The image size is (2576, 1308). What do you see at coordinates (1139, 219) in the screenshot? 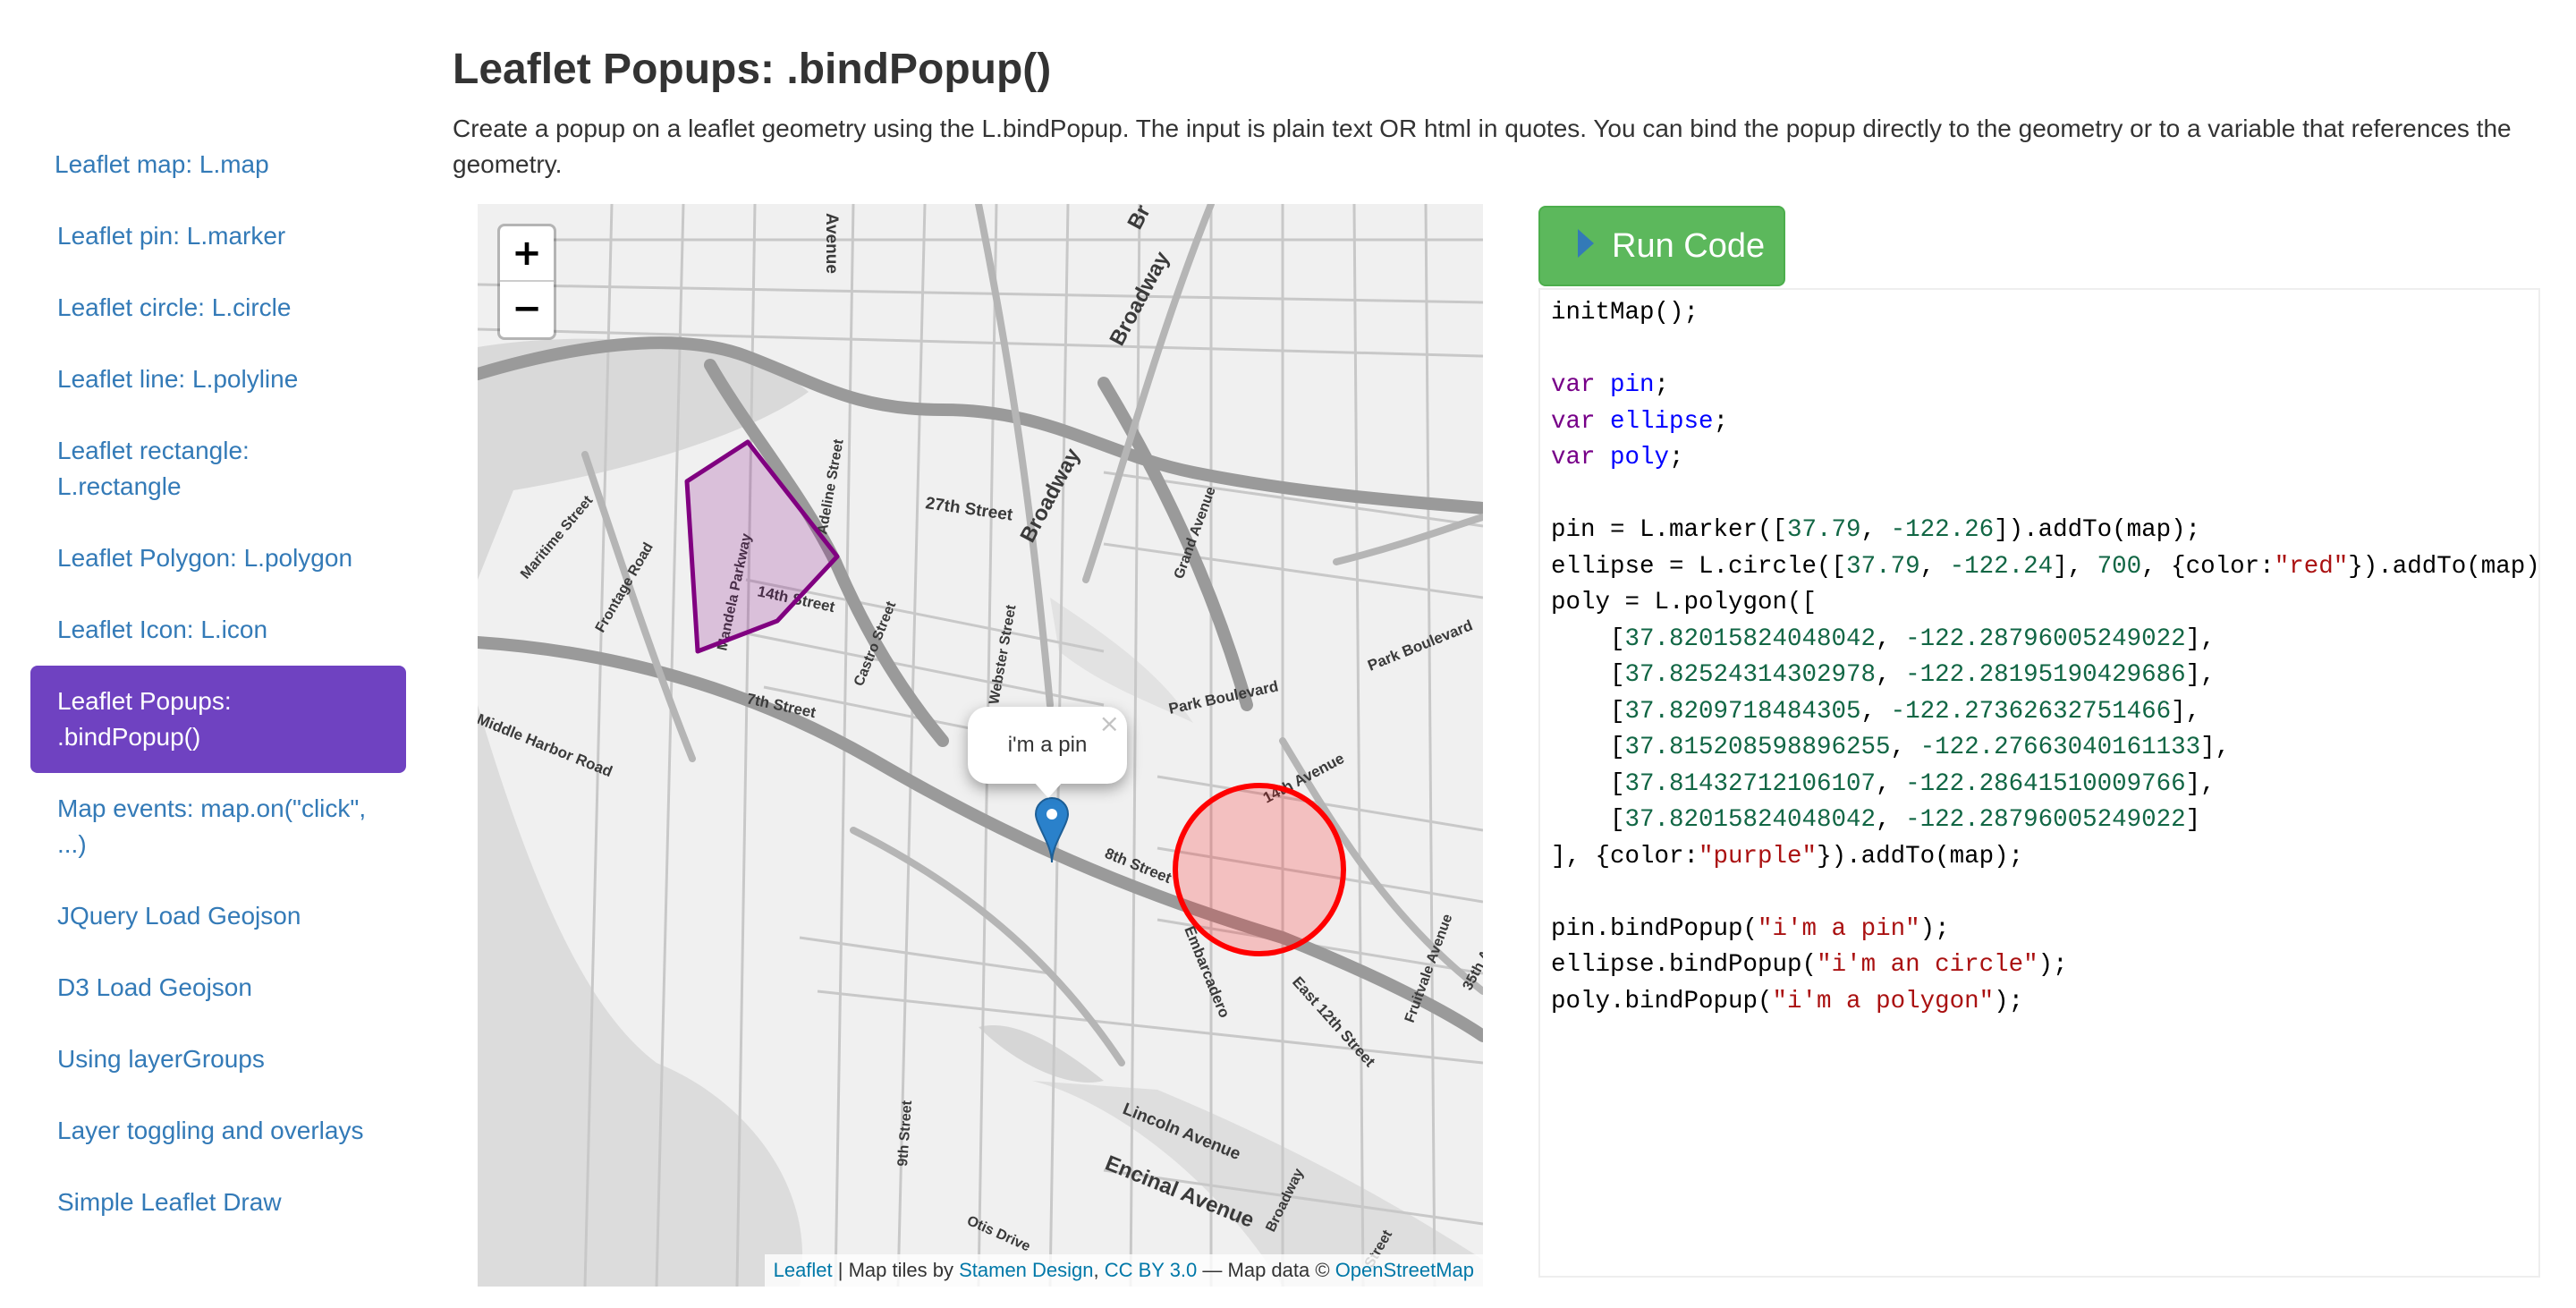
I see `street-label: Br` at bounding box center [1139, 219].